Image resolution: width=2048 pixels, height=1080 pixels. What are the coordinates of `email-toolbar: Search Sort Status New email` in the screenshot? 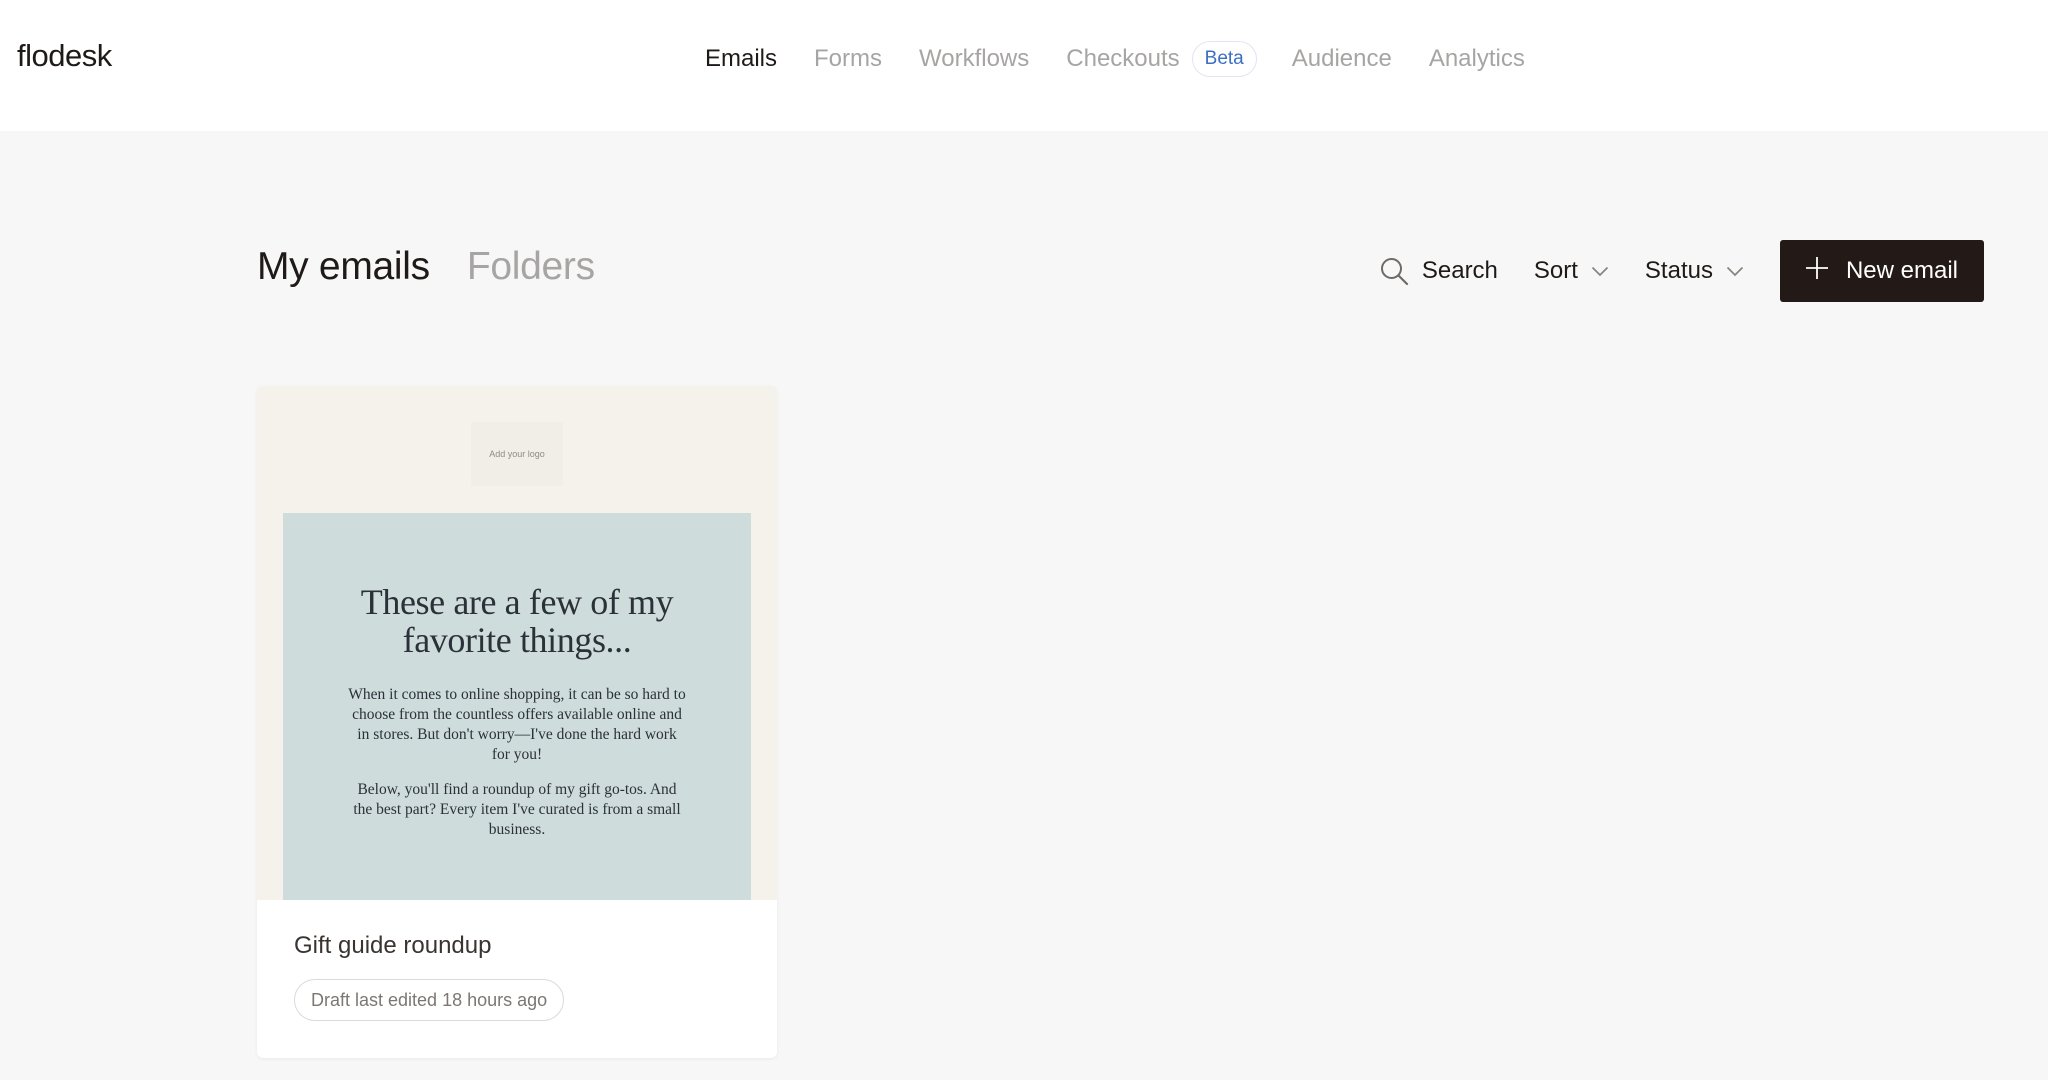 It's located at (1681, 271).